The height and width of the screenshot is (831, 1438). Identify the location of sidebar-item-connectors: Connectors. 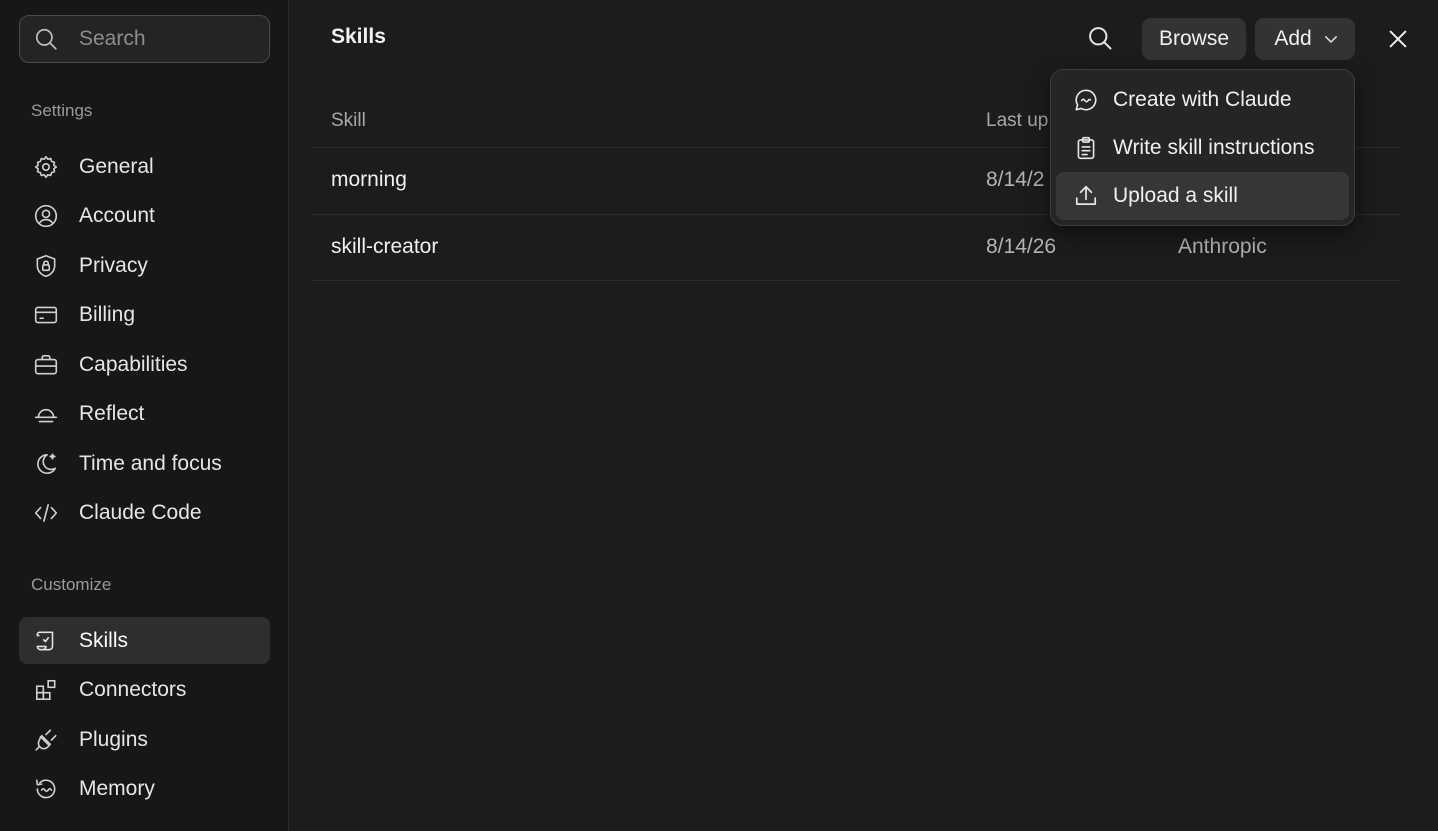
(144, 689).